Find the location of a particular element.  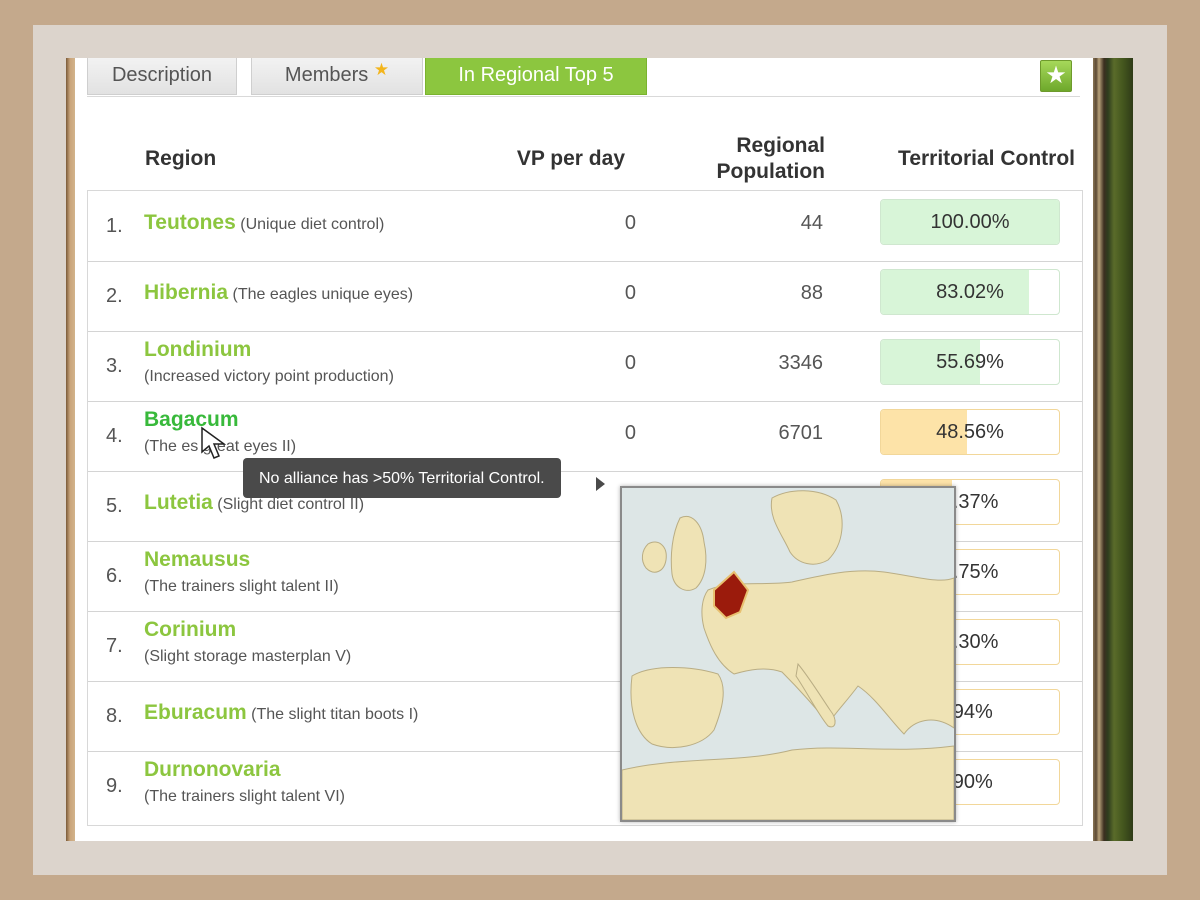

region-bonus: (Increased victory point production) is located at coordinates (269, 376).